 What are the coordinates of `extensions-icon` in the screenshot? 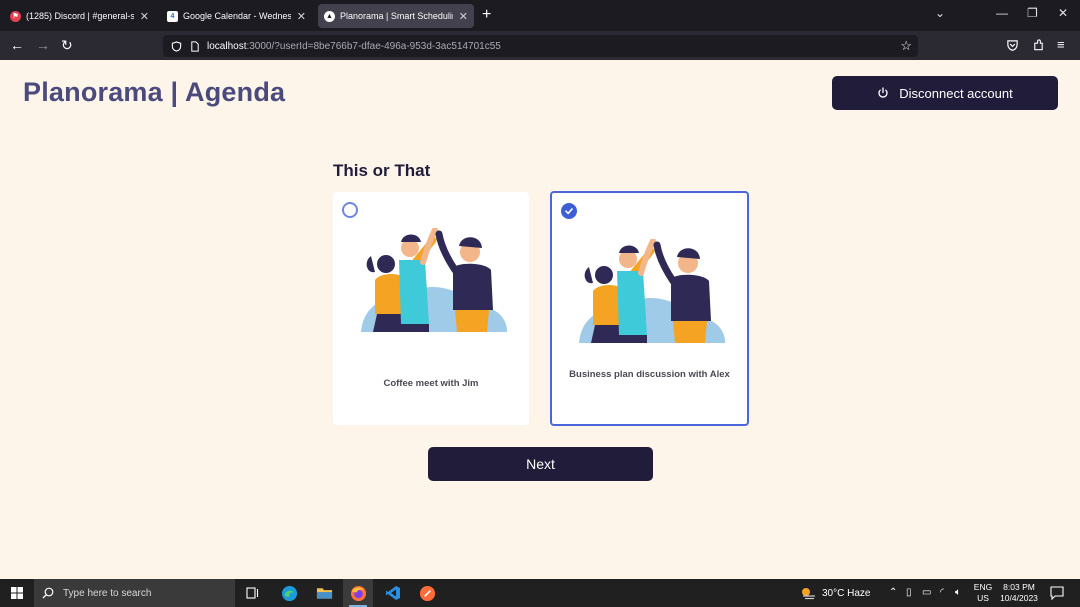 It's located at (1038, 45).